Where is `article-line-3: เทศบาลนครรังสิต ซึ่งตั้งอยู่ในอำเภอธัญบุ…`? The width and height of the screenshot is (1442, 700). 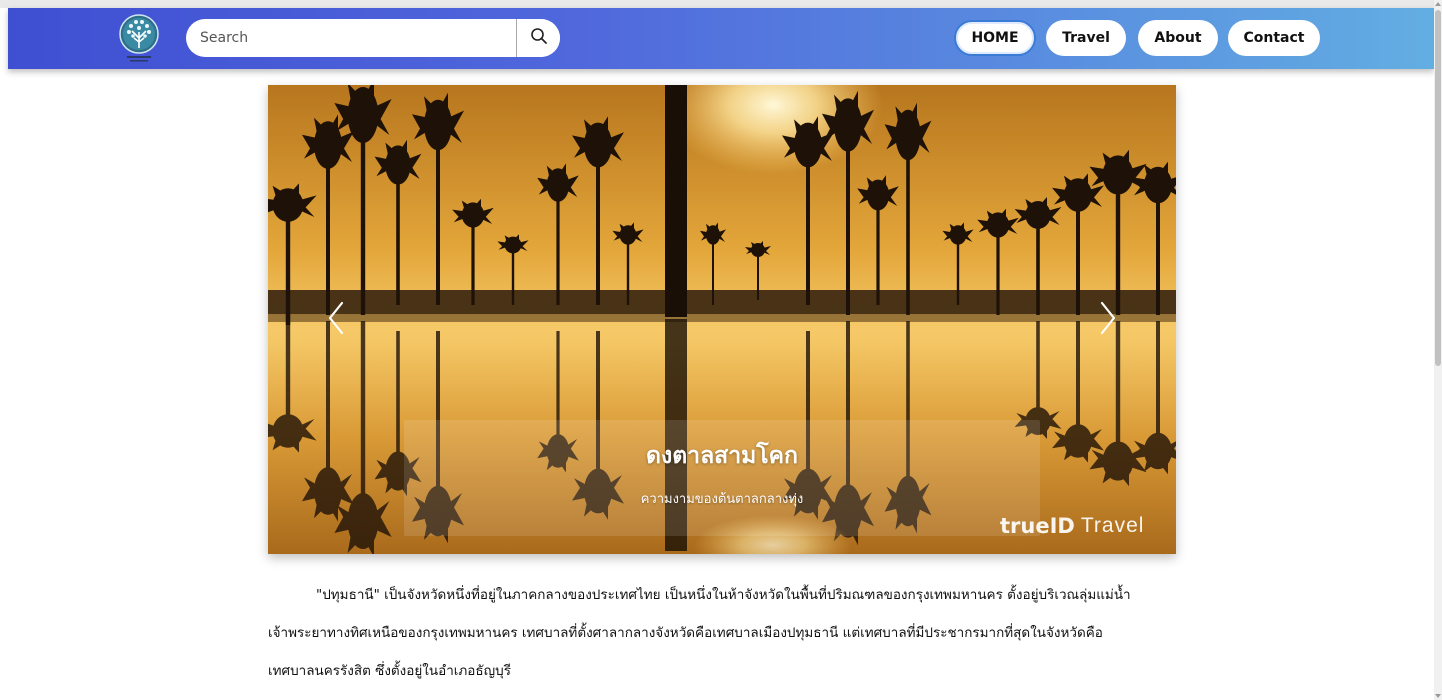 article-line-3: เทศบาลนครรังสิต ซึ่งตั้งอยู่ในอำเภอธัญบุ… is located at coordinates (389, 671).